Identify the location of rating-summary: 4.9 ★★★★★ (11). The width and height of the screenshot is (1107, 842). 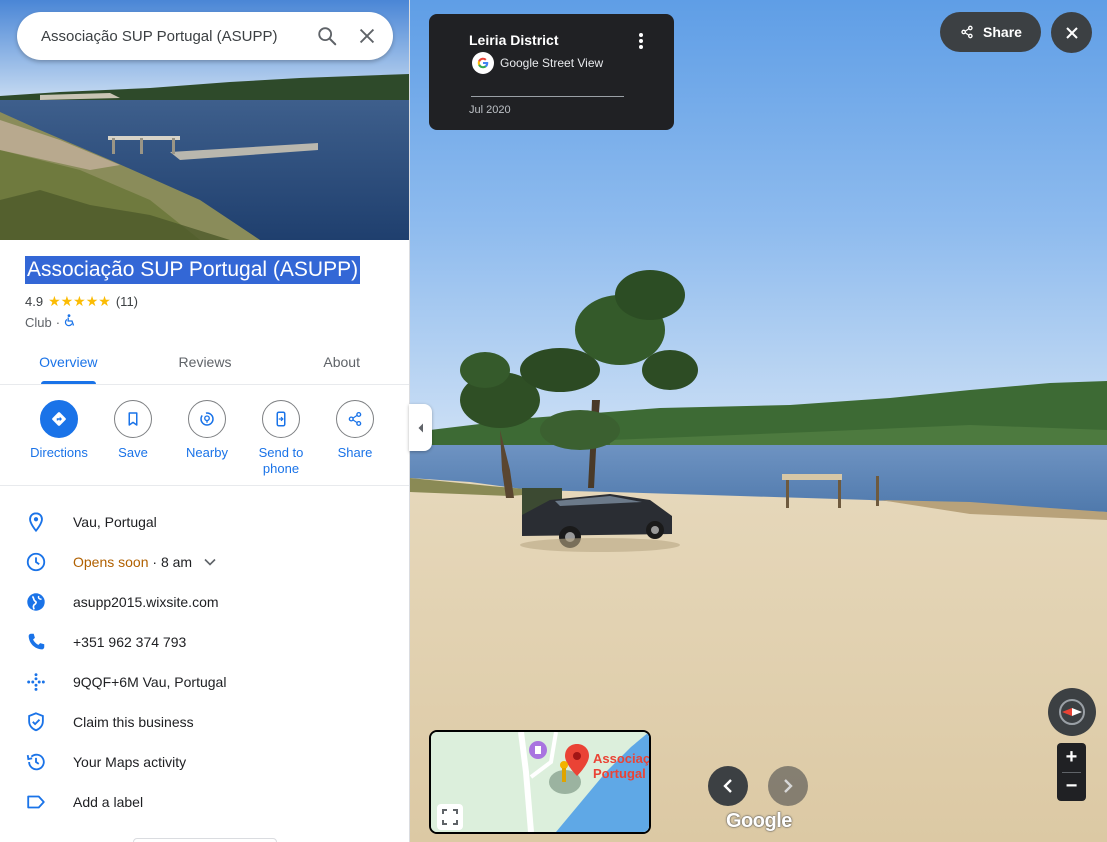
(81, 301).